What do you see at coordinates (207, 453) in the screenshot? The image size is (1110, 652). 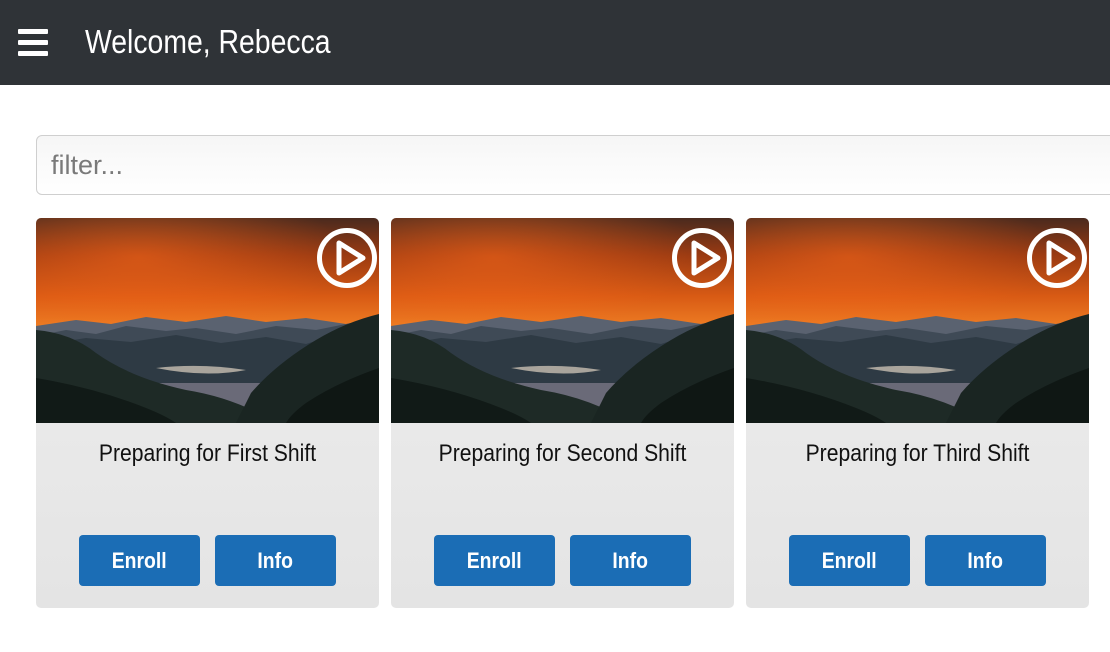 I see `course-title: Preparing for First Shift` at bounding box center [207, 453].